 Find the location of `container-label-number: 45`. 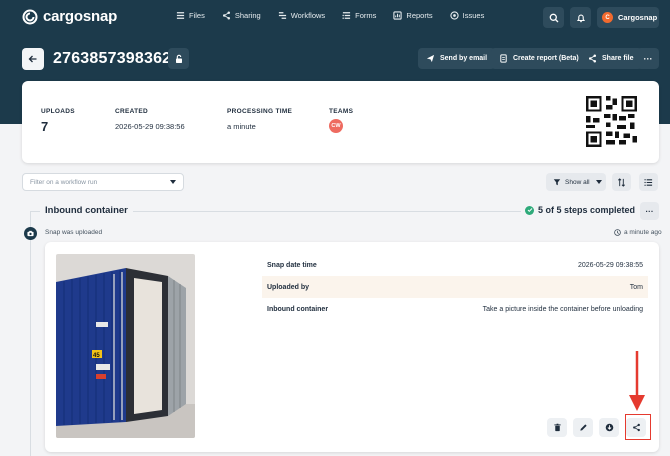

container-label-number: 45 is located at coordinates (96, 356).